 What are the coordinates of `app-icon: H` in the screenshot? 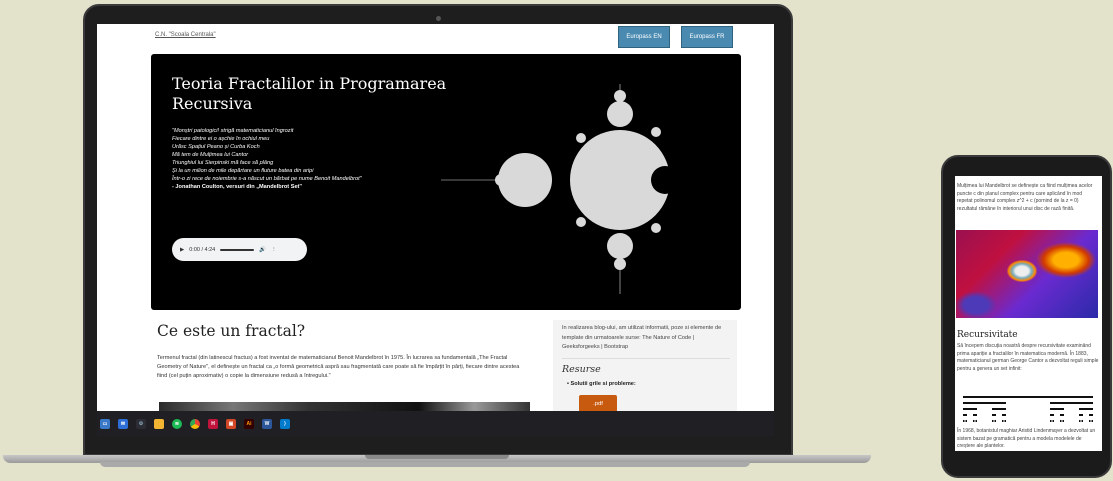 It's located at (213, 423).